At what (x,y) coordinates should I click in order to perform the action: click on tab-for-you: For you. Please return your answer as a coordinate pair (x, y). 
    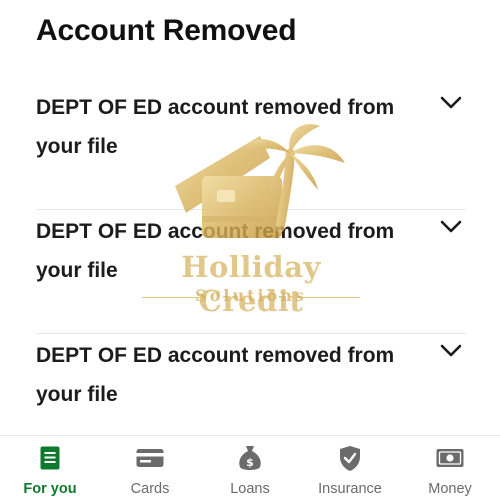
    Looking at the image, I should click on (50, 468).